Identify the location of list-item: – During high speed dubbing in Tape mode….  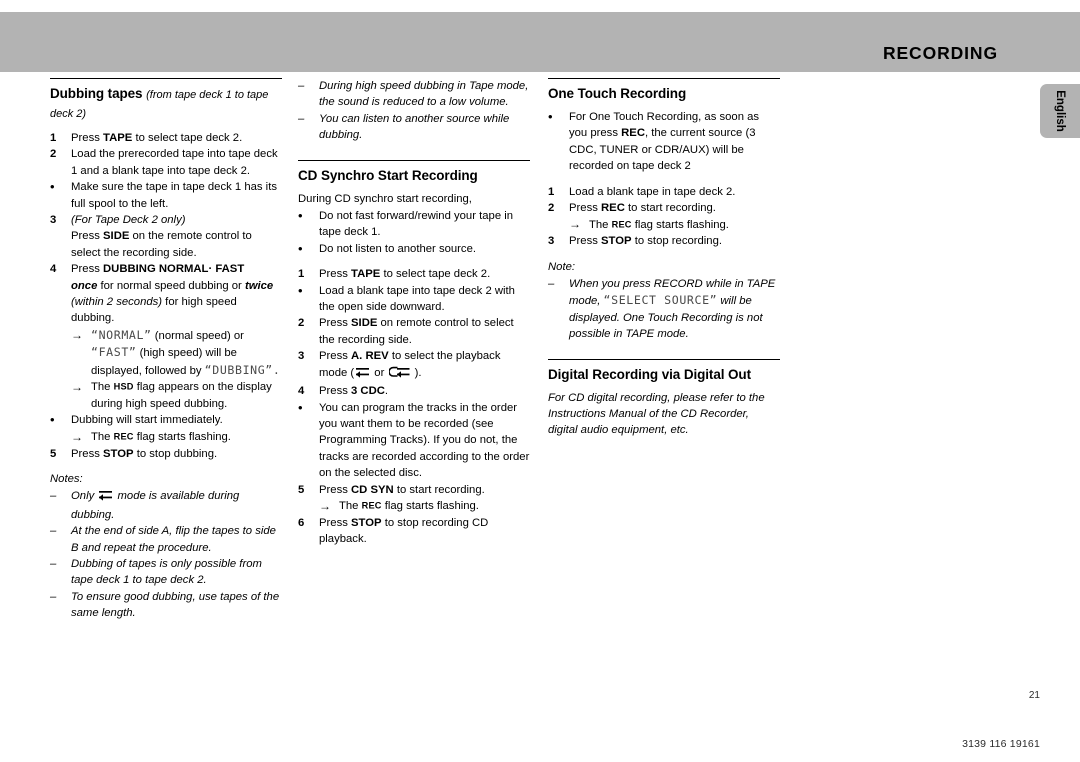
(414, 94).